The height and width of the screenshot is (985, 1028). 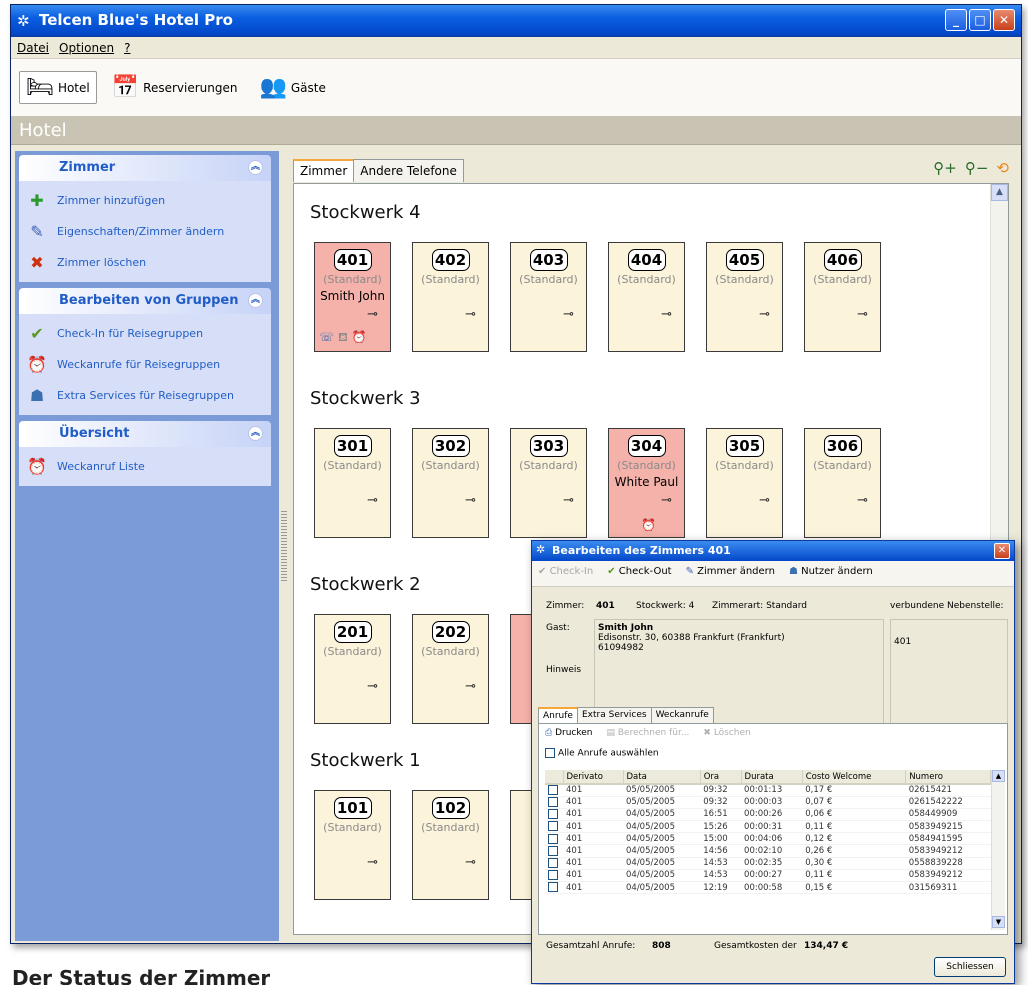 What do you see at coordinates (970, 967) in the screenshot?
I see `schliessen-button: Schliessen` at bounding box center [970, 967].